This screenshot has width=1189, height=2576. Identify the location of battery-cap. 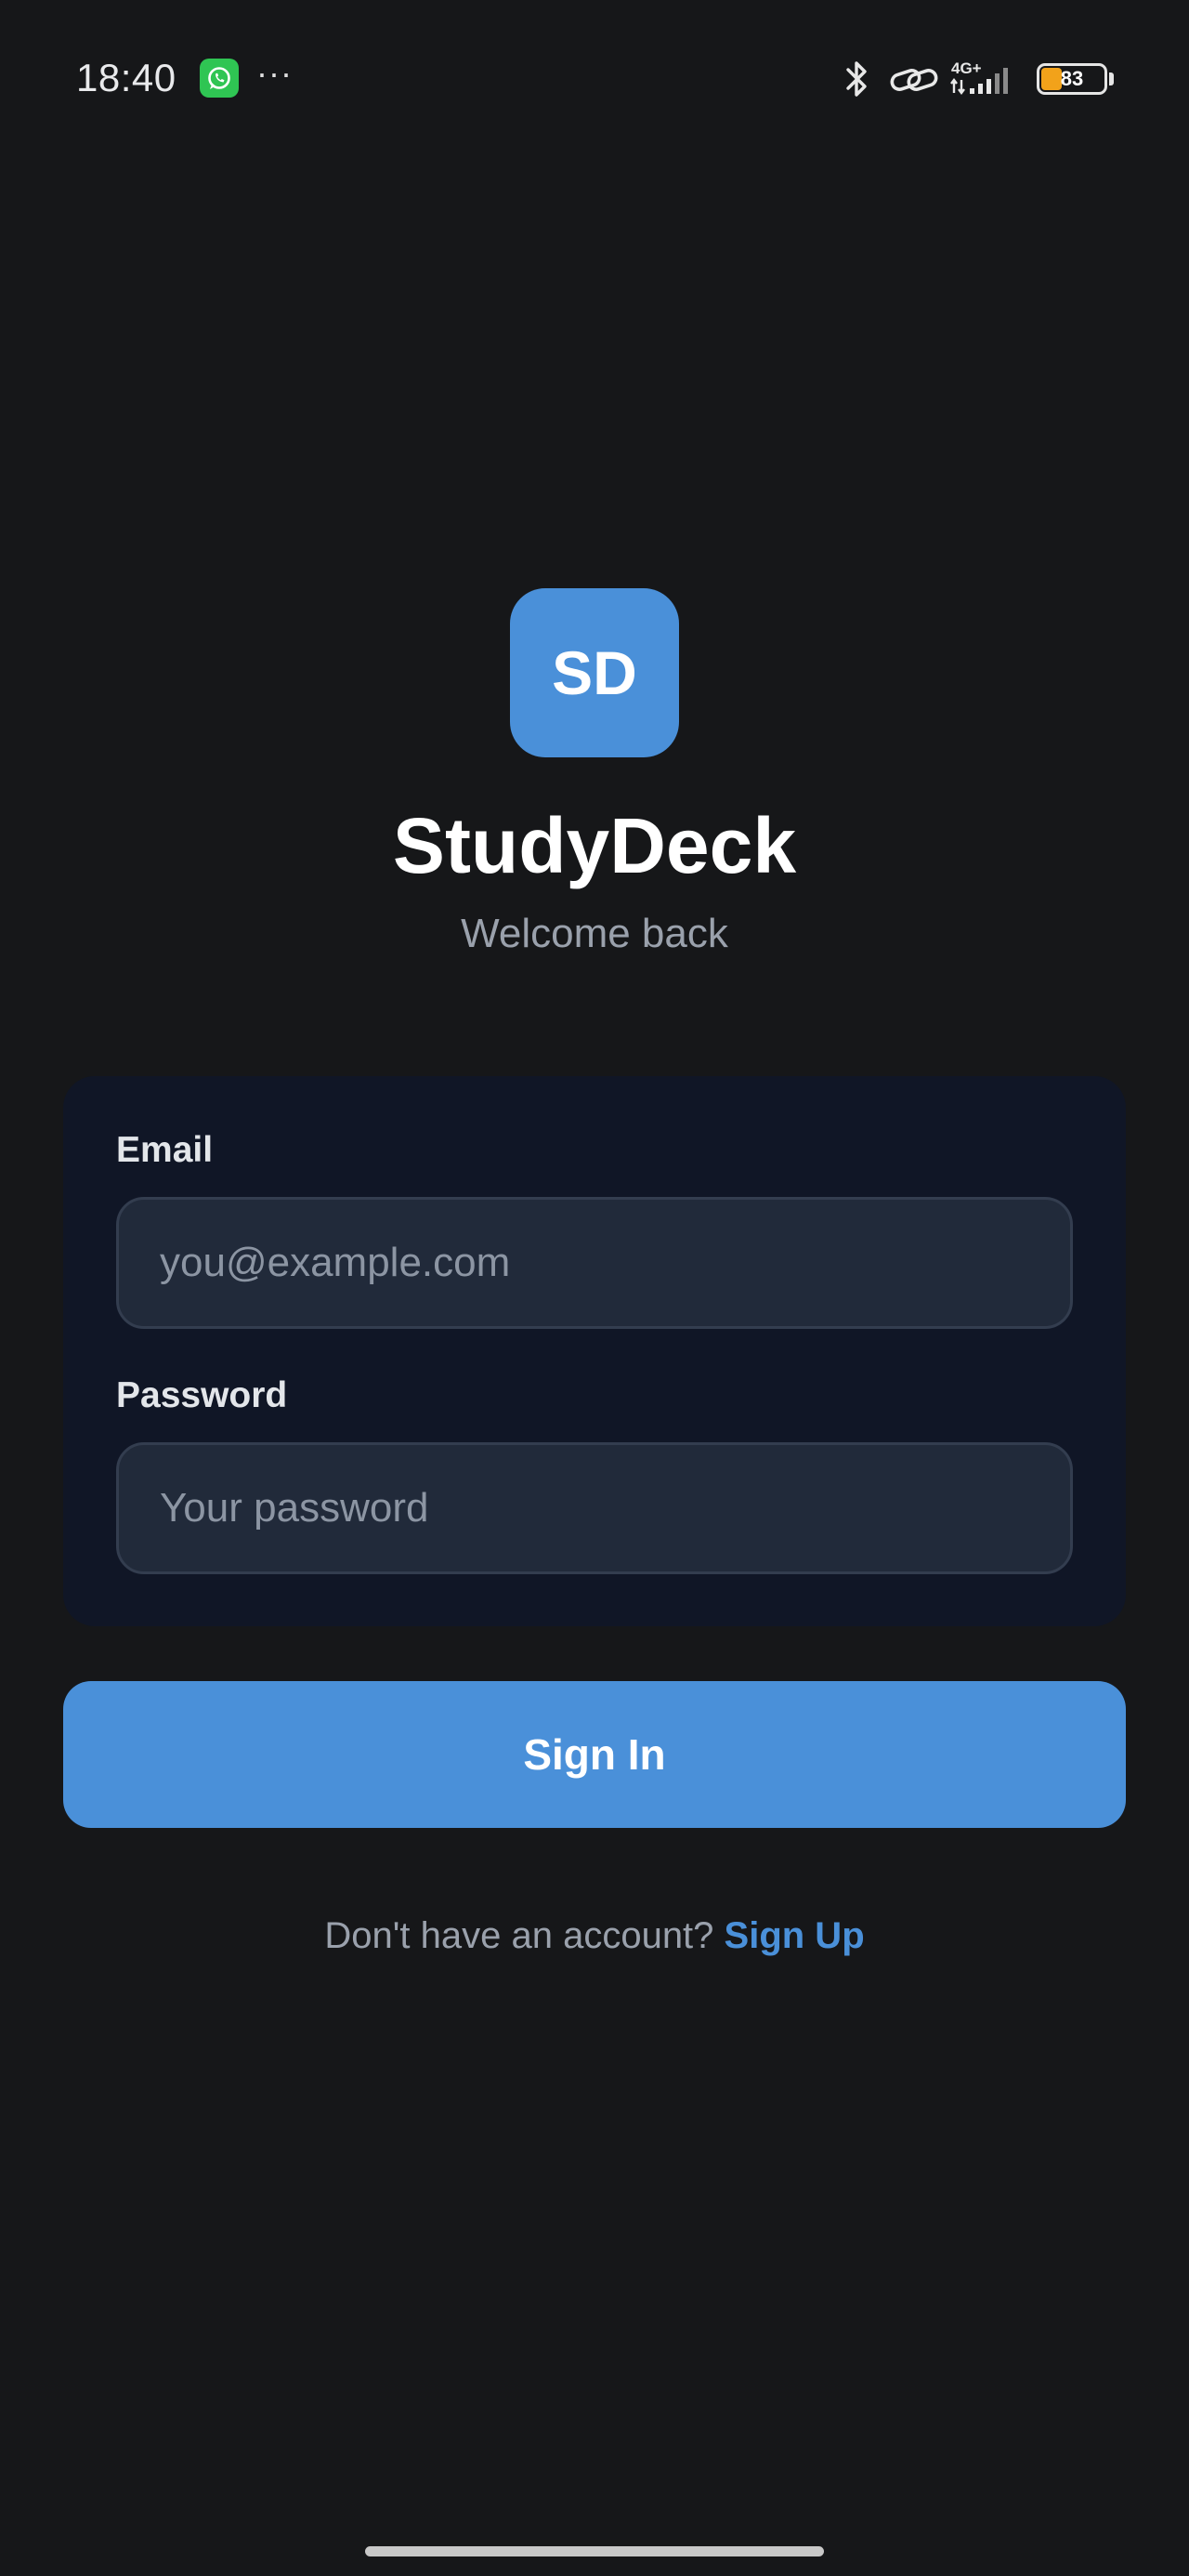
(1111, 78).